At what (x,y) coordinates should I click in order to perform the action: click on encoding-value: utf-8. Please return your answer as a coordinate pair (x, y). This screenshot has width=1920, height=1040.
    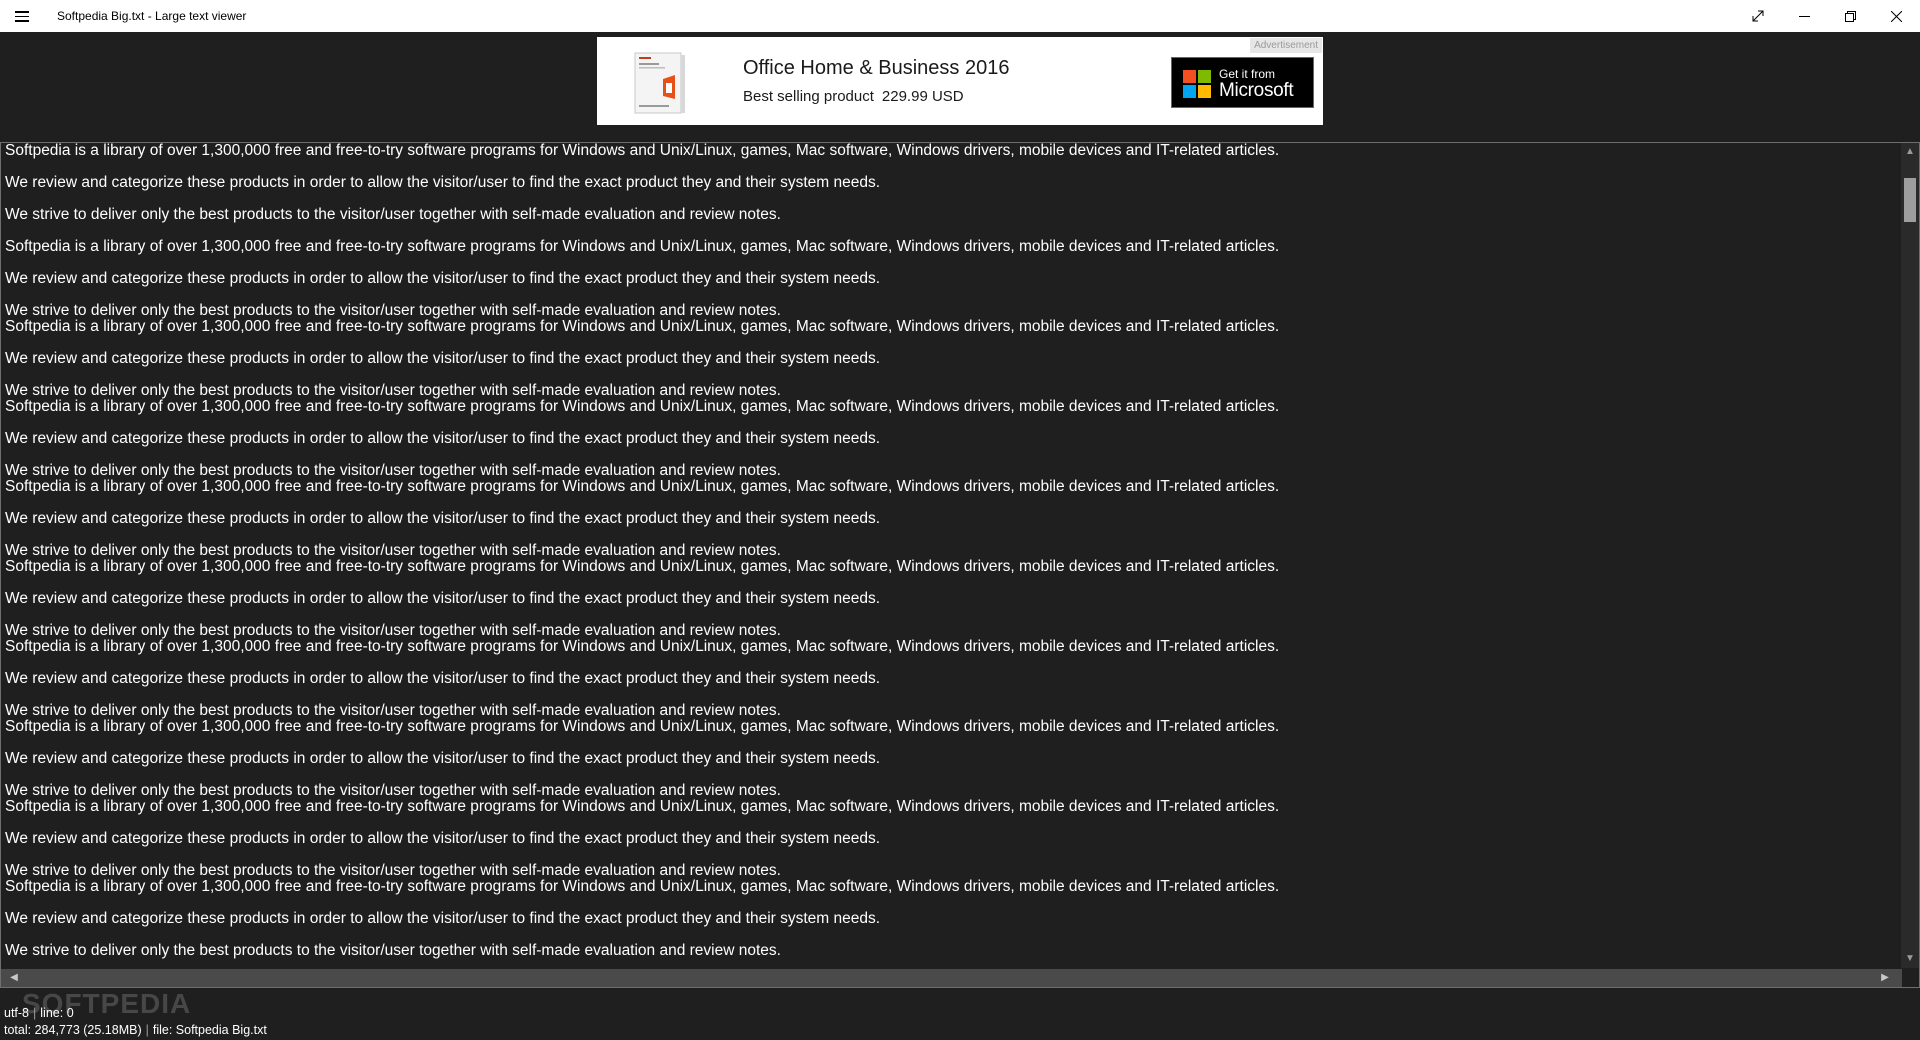
    Looking at the image, I should click on (17, 1013).